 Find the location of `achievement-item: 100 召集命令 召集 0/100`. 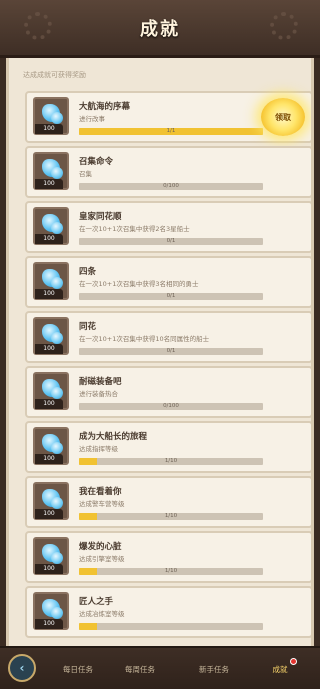

achievement-item: 100 召集命令 召集 0/100 is located at coordinates (168, 172).